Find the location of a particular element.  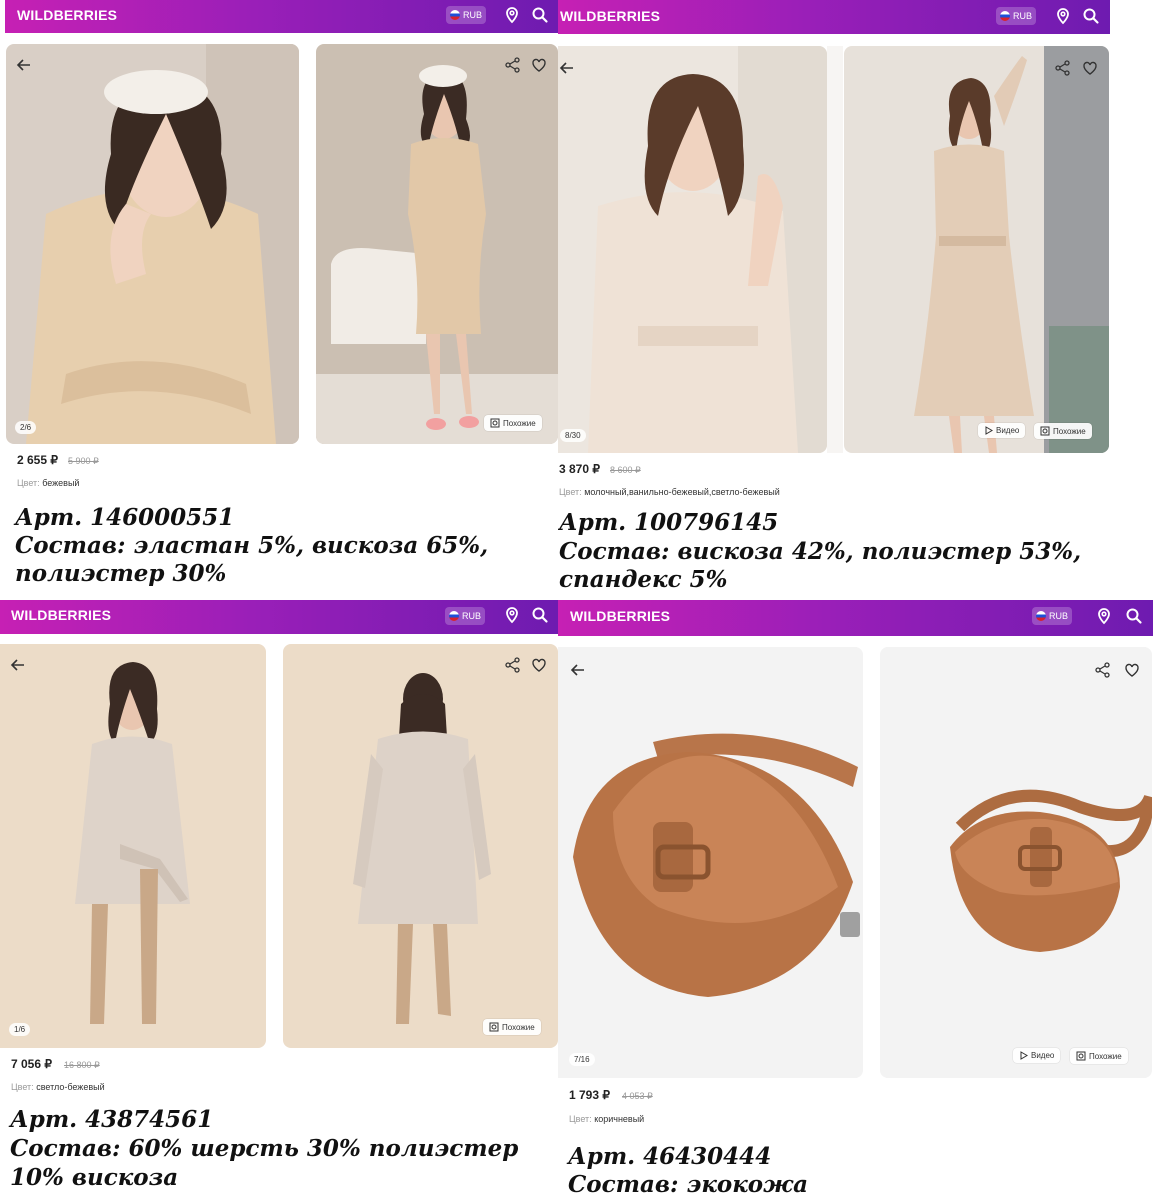

composition-line-2: 10% вискоза is located at coordinates (94, 1177).